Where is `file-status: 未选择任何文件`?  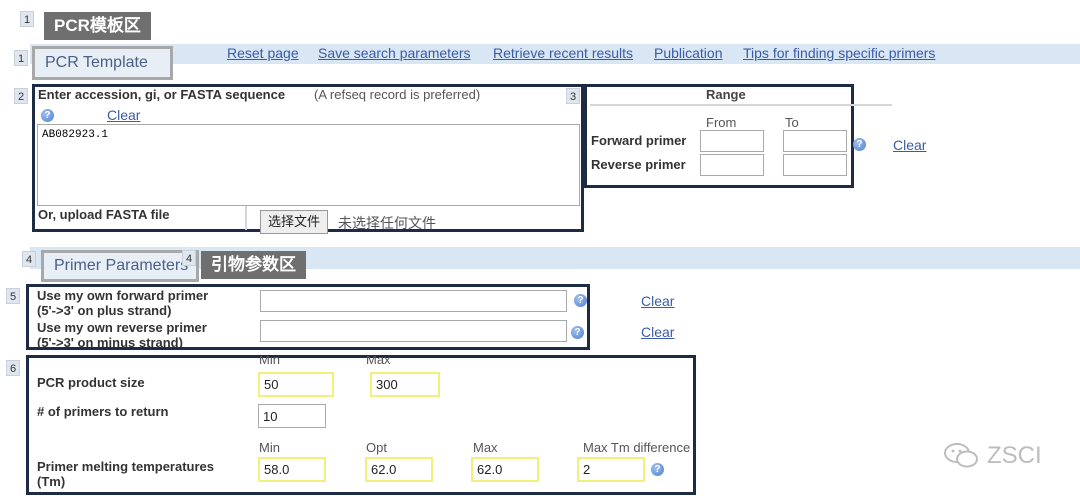
file-status: 未选择任何文件 is located at coordinates (387, 223).